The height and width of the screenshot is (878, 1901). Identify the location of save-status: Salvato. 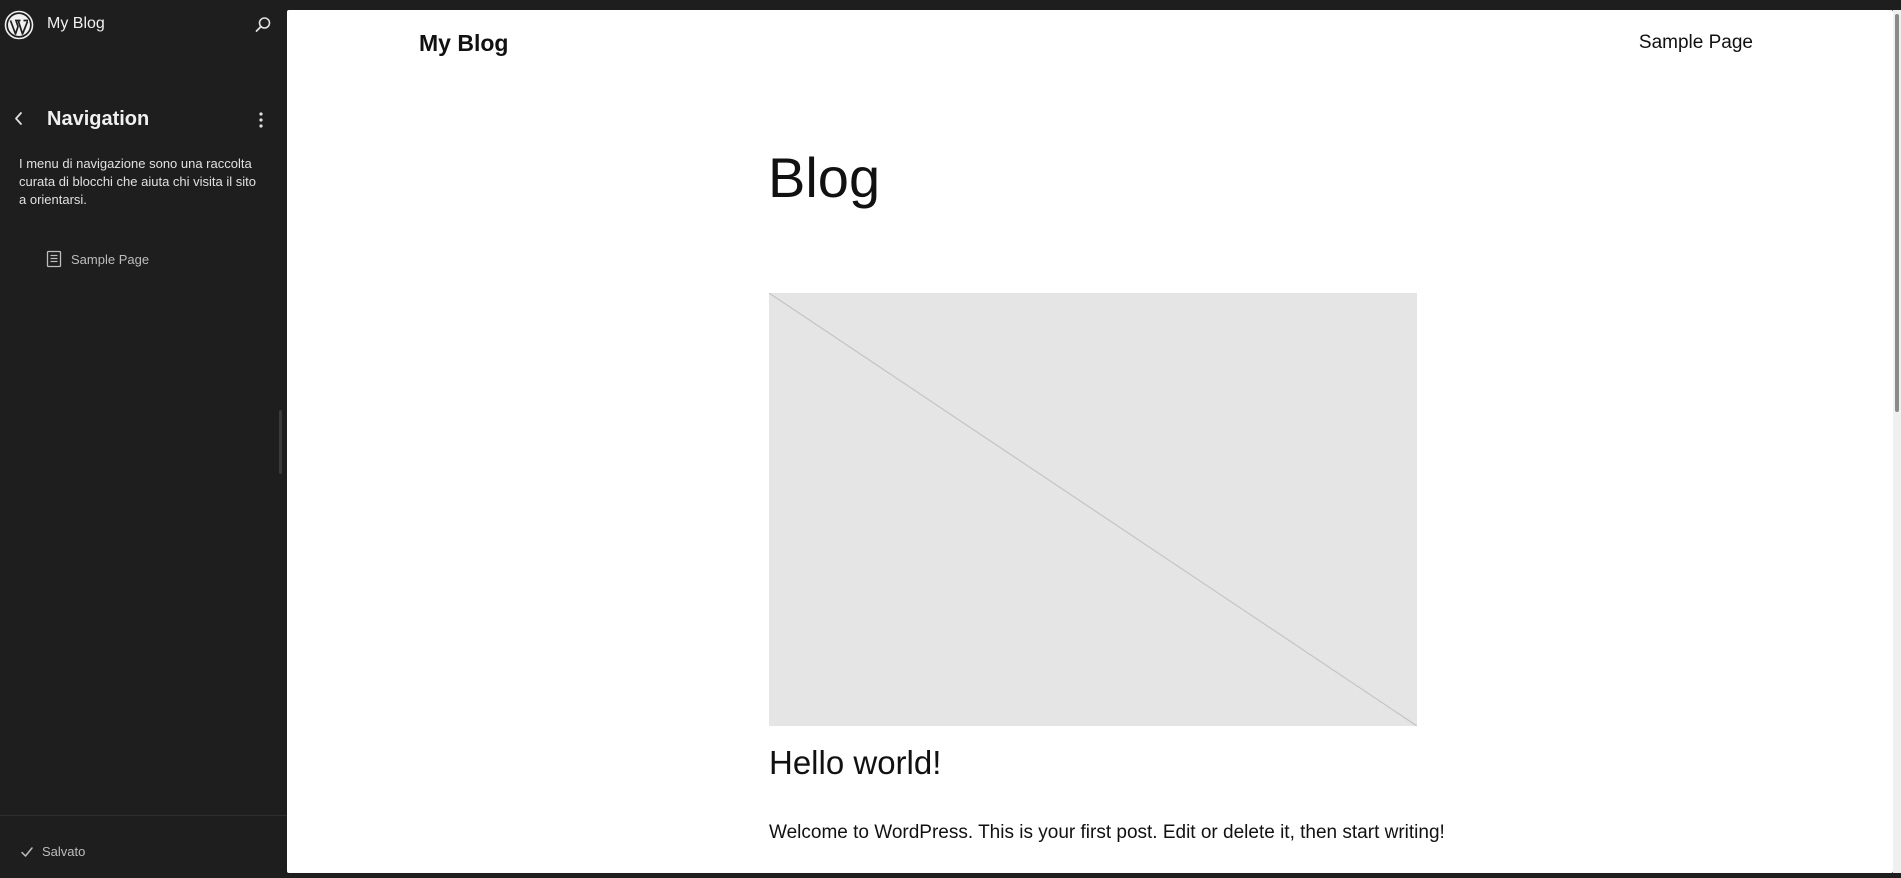
(52, 851).